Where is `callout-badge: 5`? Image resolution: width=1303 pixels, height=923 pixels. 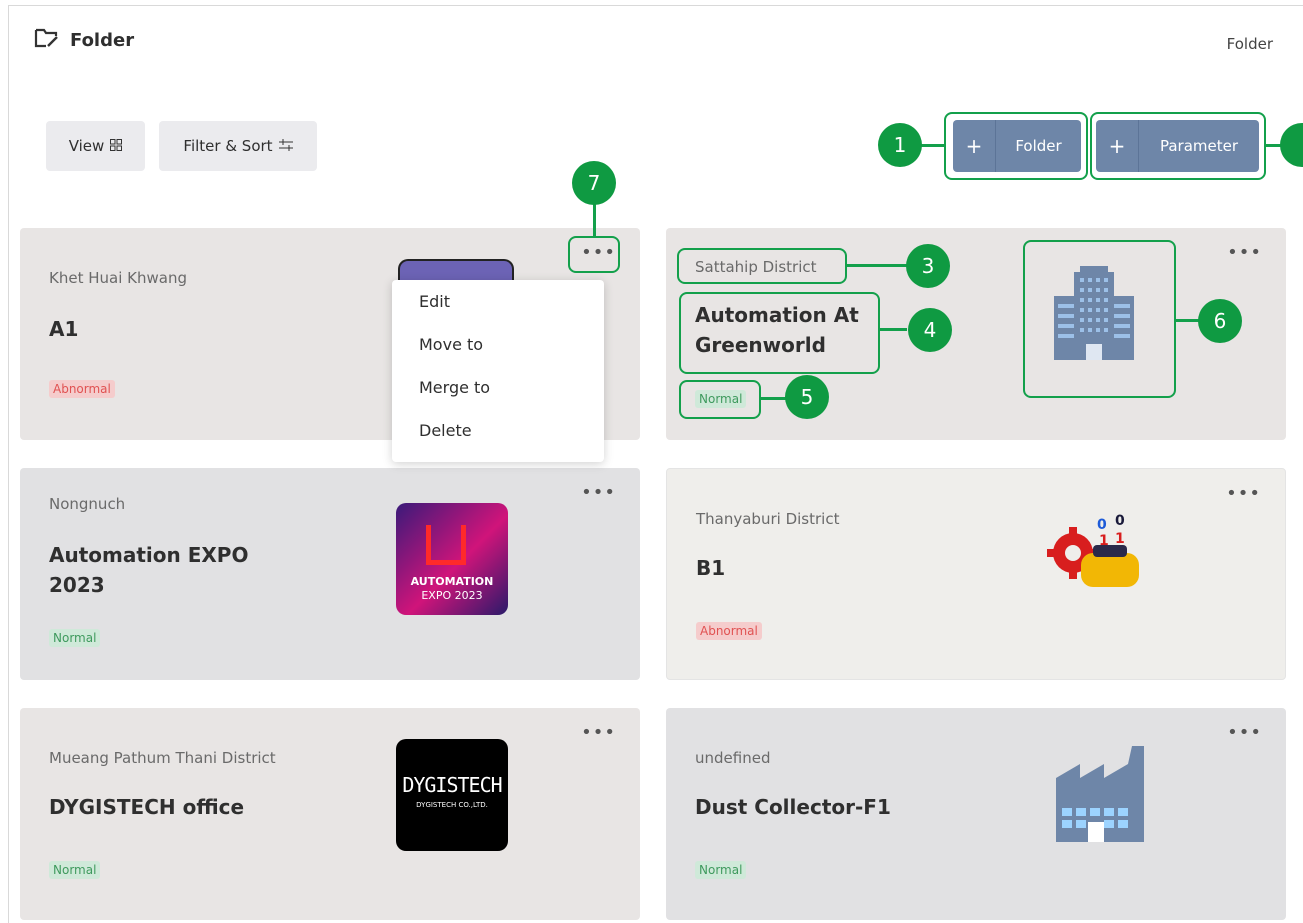
callout-badge: 5 is located at coordinates (807, 397).